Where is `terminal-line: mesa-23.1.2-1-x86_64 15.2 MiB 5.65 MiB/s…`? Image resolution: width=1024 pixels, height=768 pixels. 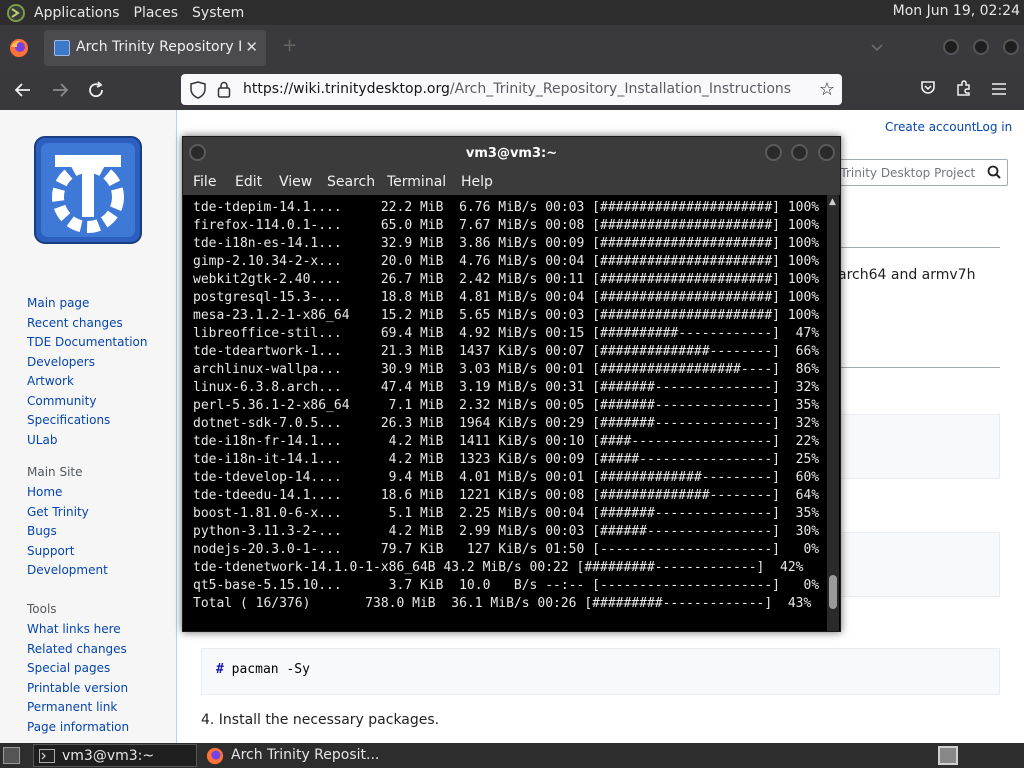
terminal-line: mesa-23.1.2-1-x86_64 15.2 MiB 5.65 MiB/s… is located at coordinates (506, 315).